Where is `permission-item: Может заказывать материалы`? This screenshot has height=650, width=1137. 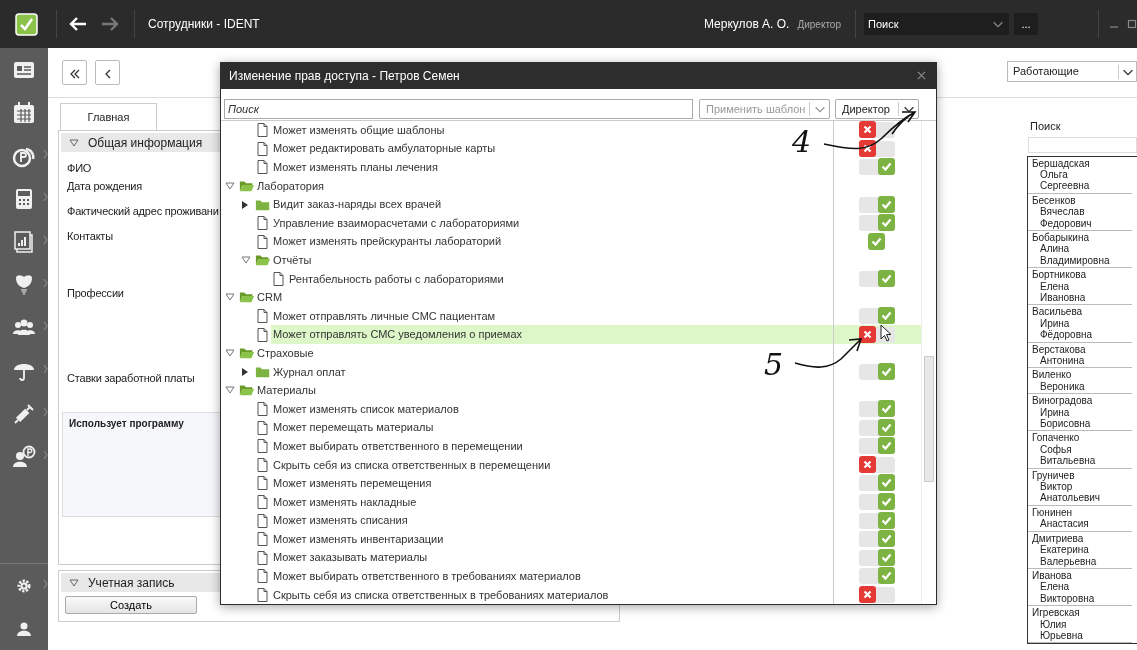
permission-item: Может заказывать материалы is located at coordinates (350, 558).